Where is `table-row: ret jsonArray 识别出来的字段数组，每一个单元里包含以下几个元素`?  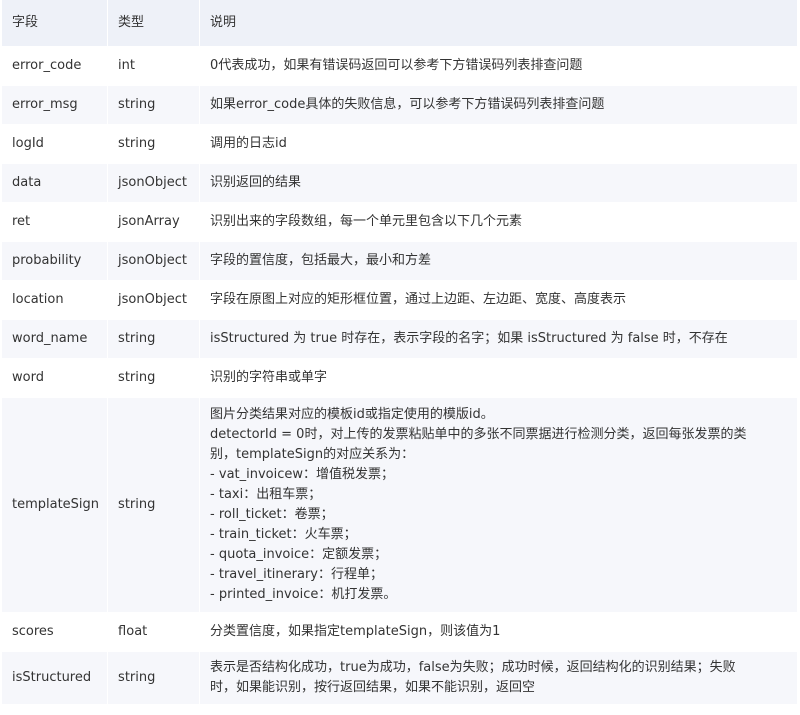 table-row: ret jsonArray 识别出来的字段数组，每一个单元里包含以下几个元素 is located at coordinates (400, 222).